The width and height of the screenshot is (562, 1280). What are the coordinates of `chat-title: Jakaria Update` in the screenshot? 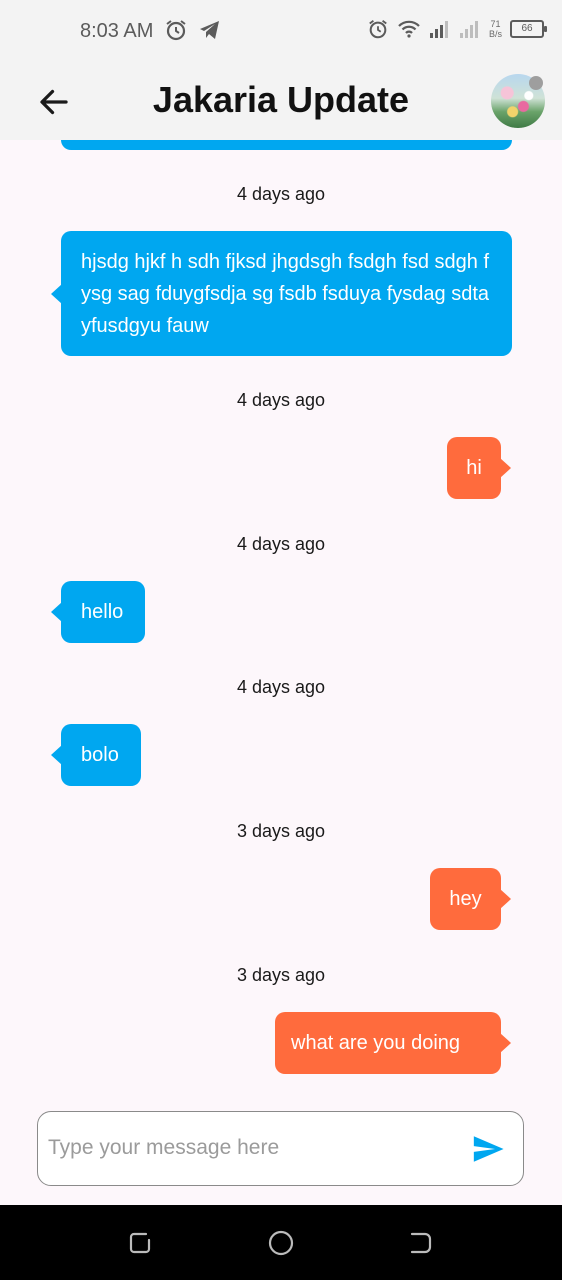 It's located at (281, 99).